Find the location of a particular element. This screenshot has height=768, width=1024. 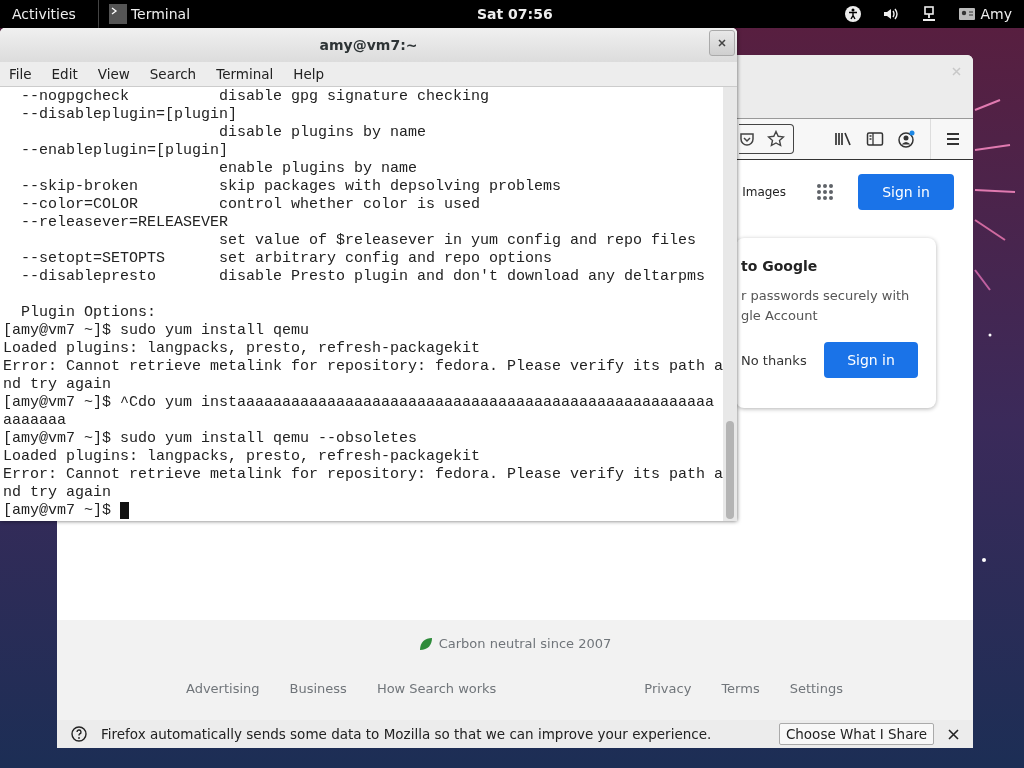

terminal-line: [amy@vm7 ~]$ sudo yum install qemu --obsoletes is located at coordinates (210, 439).